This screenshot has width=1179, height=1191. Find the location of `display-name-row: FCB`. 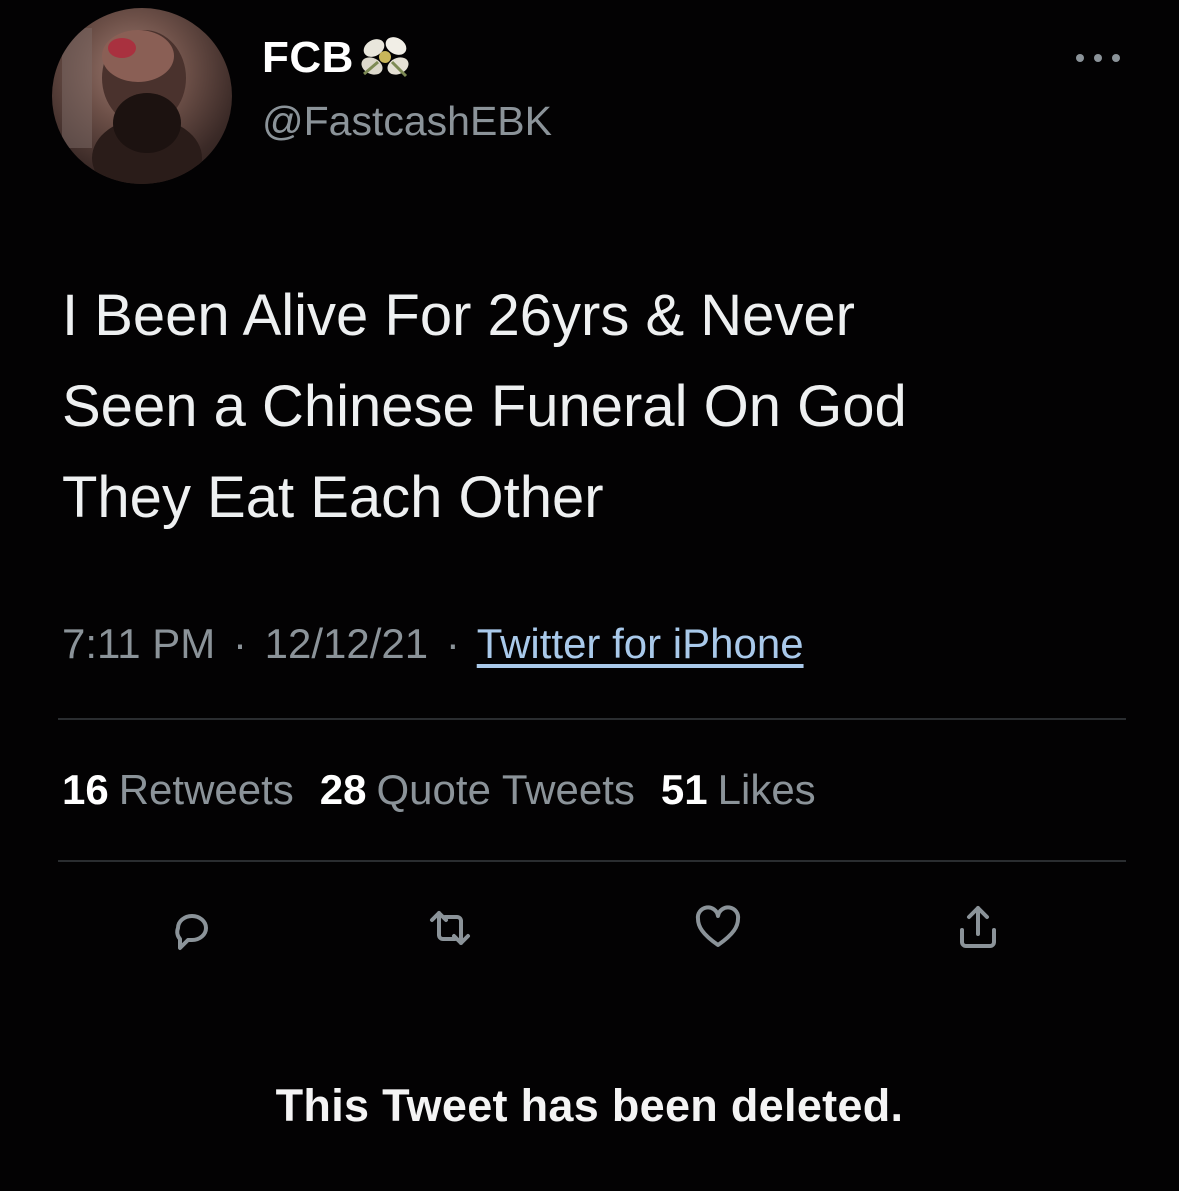

display-name-row: FCB is located at coordinates (338, 58).